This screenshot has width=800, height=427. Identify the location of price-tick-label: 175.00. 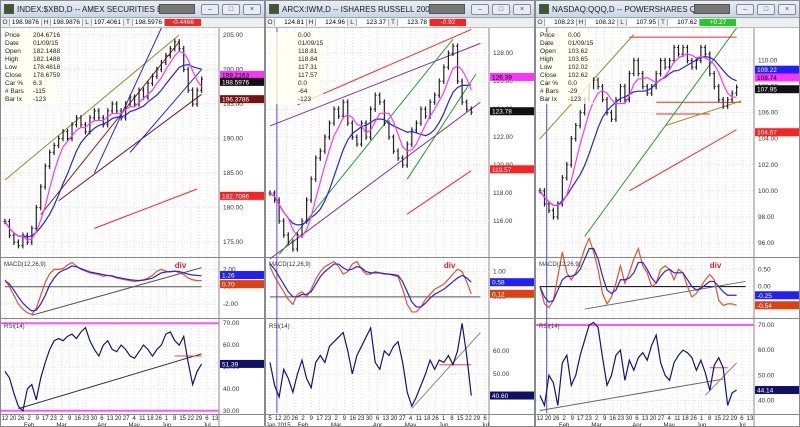
(233, 242).